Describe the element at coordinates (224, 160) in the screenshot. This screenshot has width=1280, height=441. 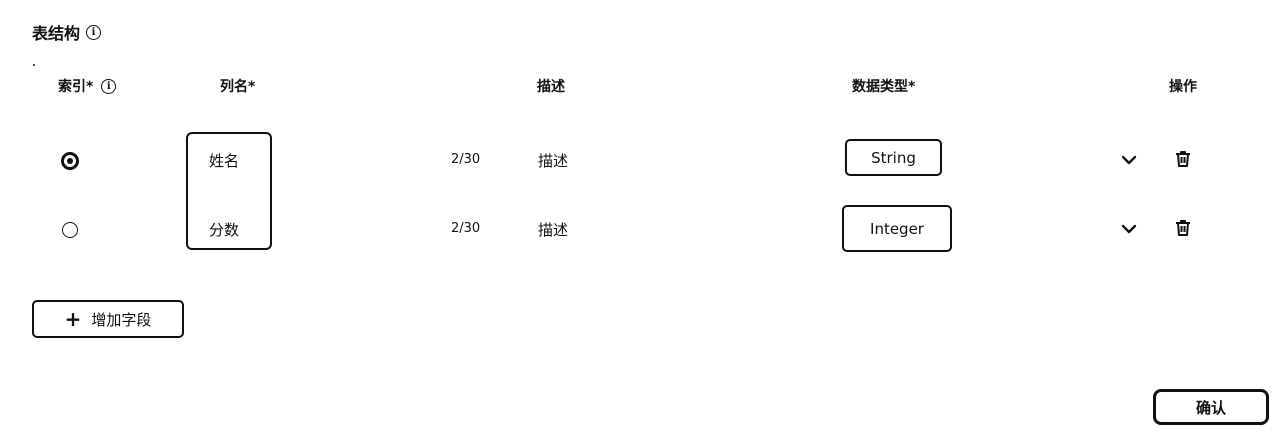
I see `column-name-input-row-1: 姓名` at that location.